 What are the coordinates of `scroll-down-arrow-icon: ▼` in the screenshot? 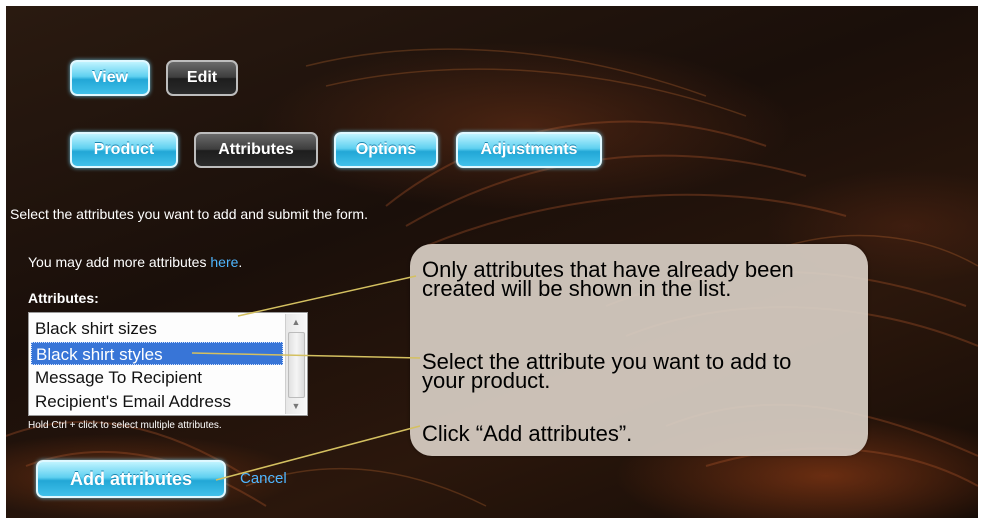 It's located at (296, 406).